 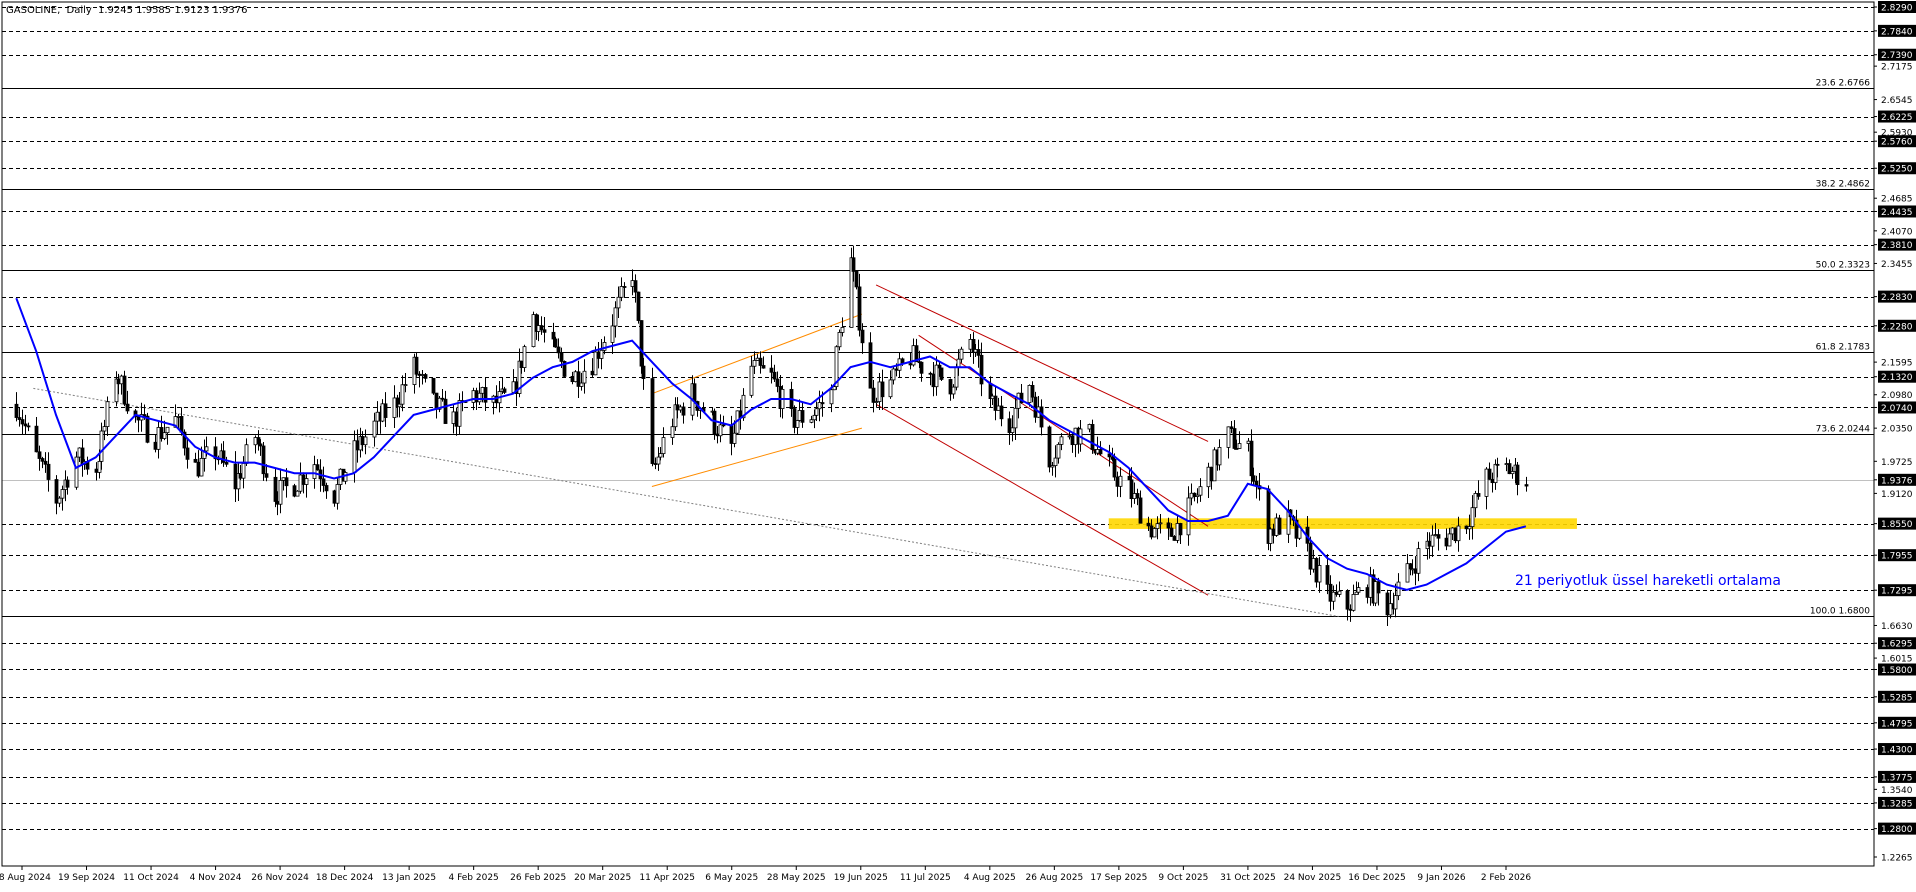 I want to click on y-tick-label: 2.1595, so click(x=1897, y=364).